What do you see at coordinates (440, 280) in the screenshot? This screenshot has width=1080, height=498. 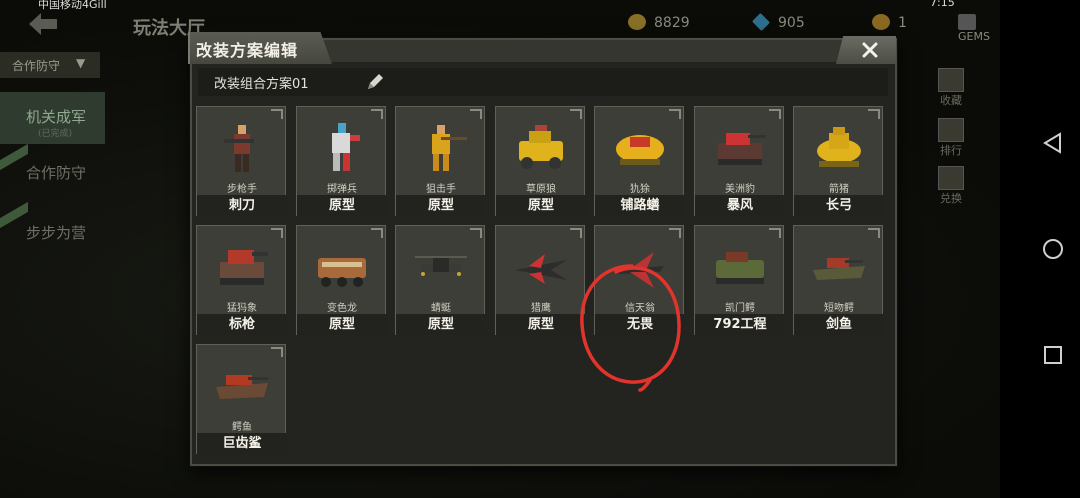 I see `unit-card: 蜻蜓 原型` at bounding box center [440, 280].